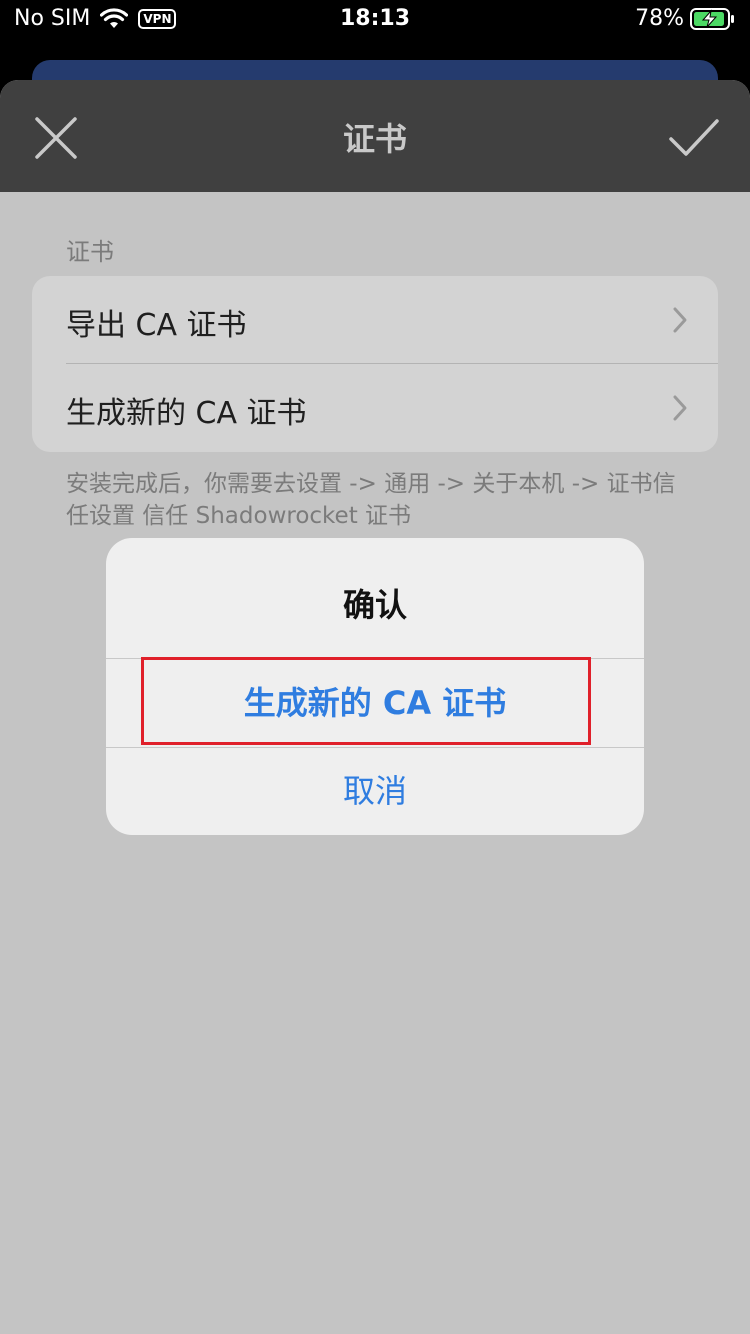  I want to click on alert-title: 确认, so click(374, 605).